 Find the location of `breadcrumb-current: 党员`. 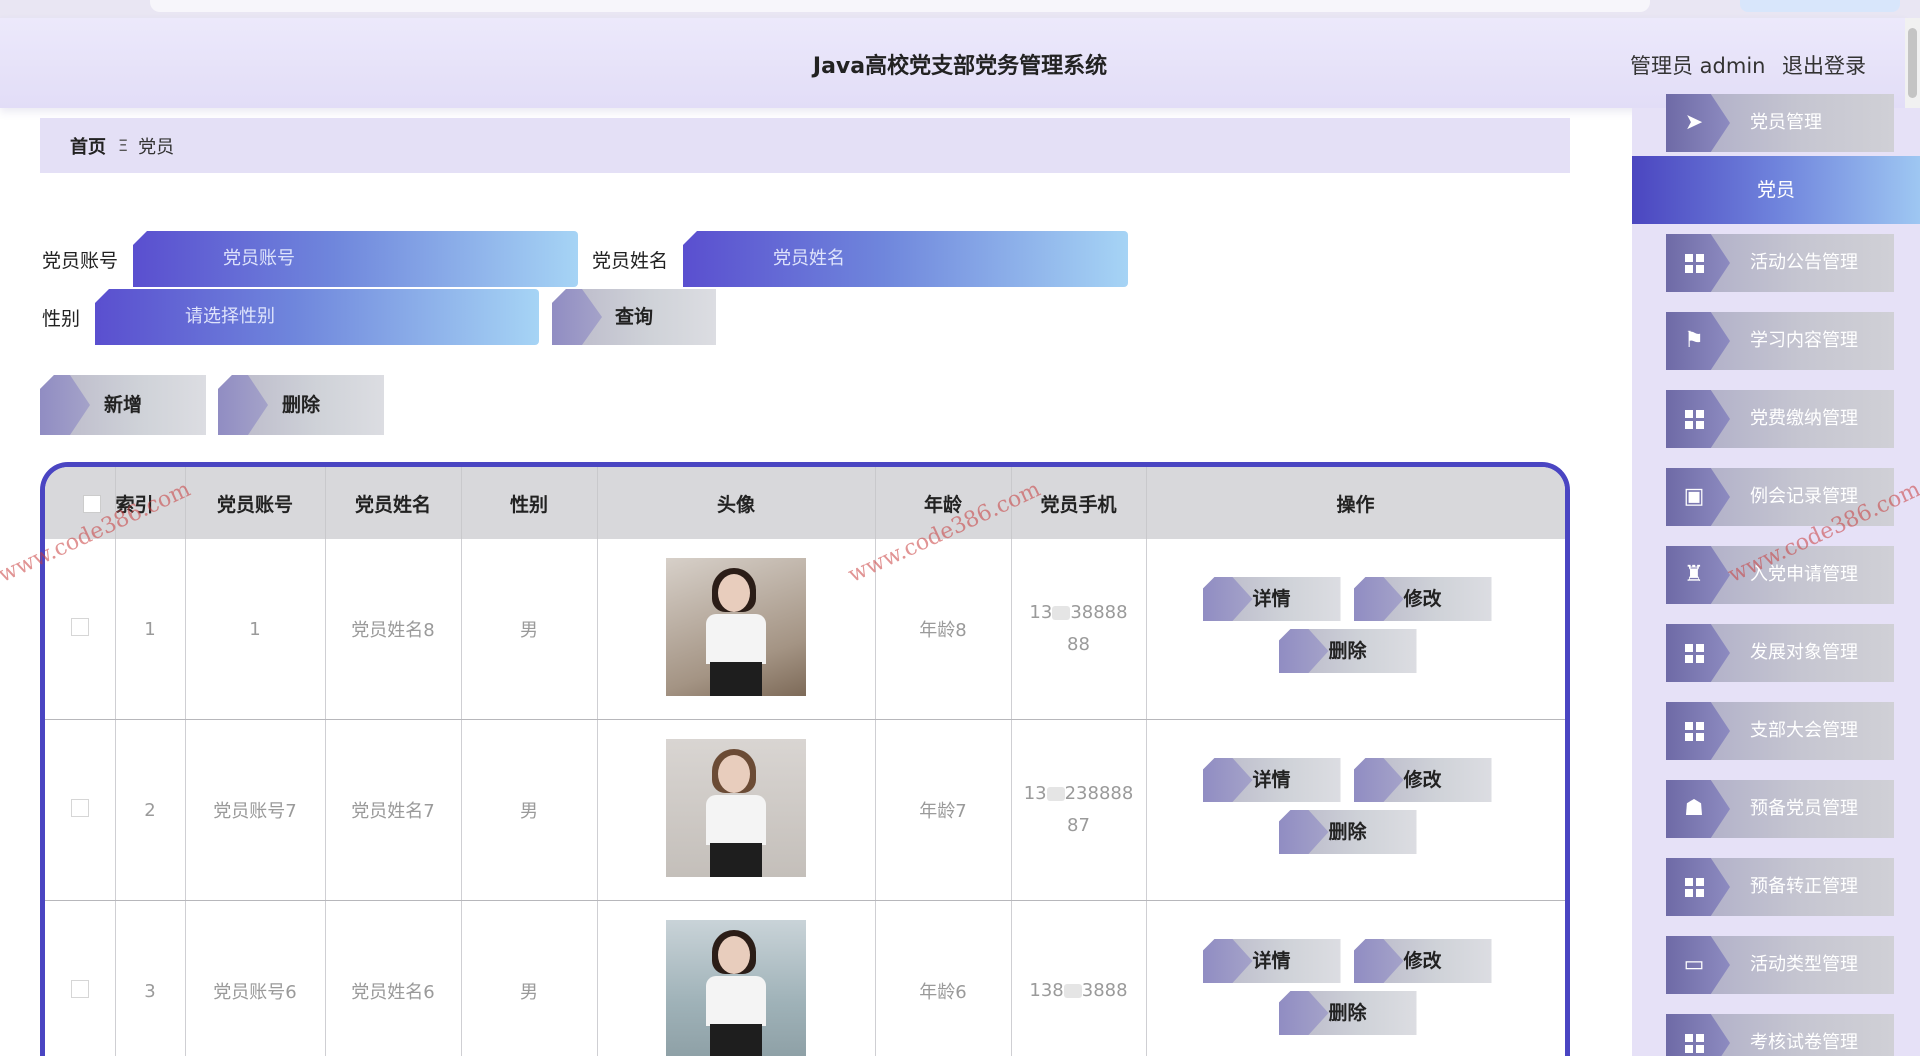

breadcrumb-current: 党员 is located at coordinates (156, 147).